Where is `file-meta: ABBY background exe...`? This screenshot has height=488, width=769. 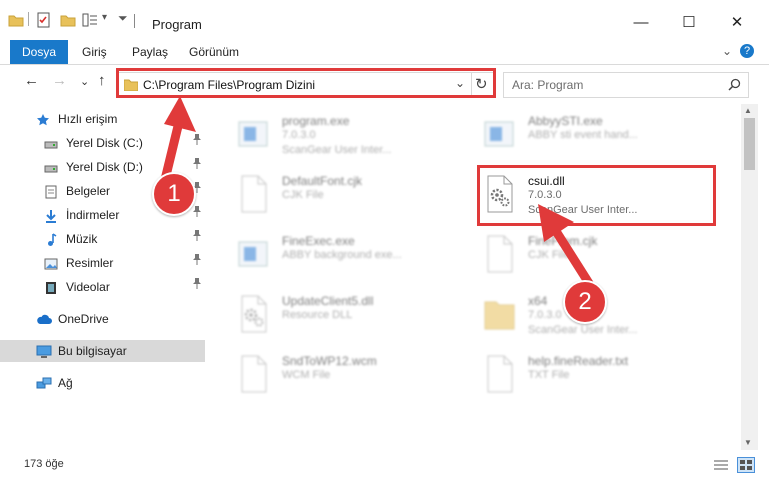
file-meta: ABBY background exe... is located at coordinates (342, 255).